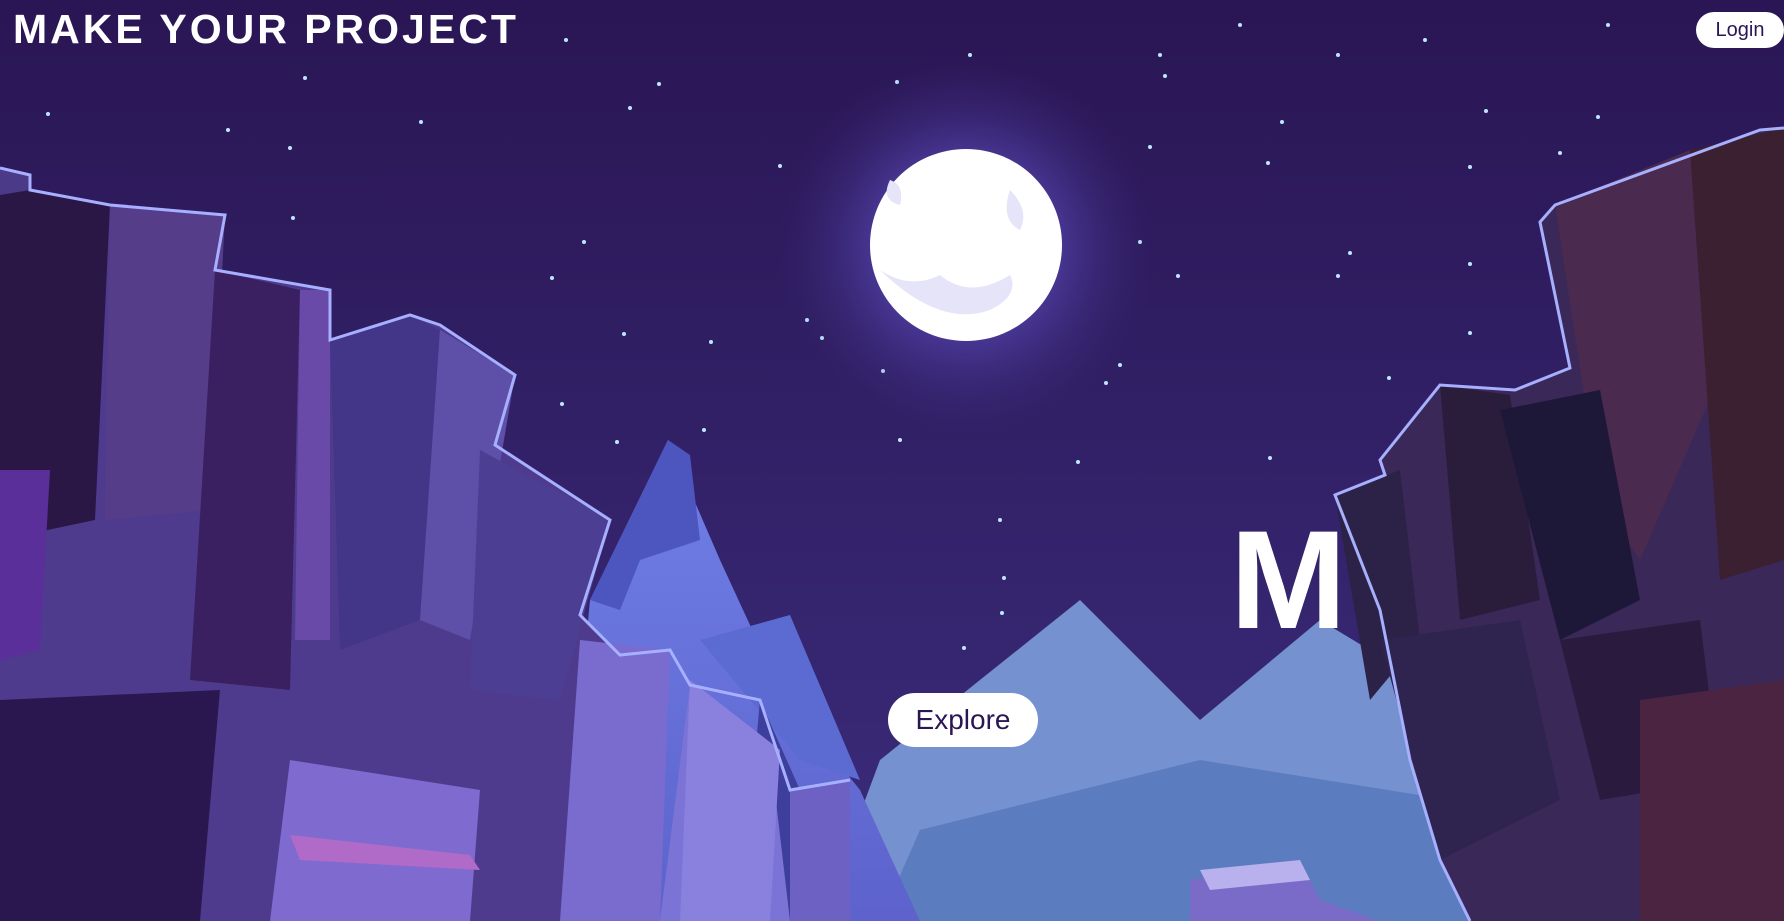  I want to click on hero-title: M, so click(1288, 579).